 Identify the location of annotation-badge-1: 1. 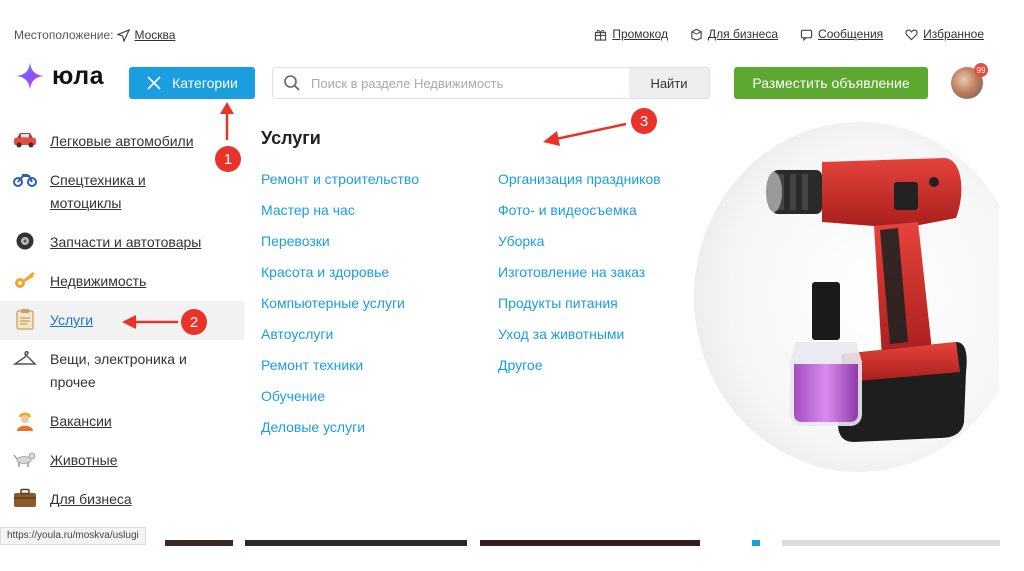
(228, 159).